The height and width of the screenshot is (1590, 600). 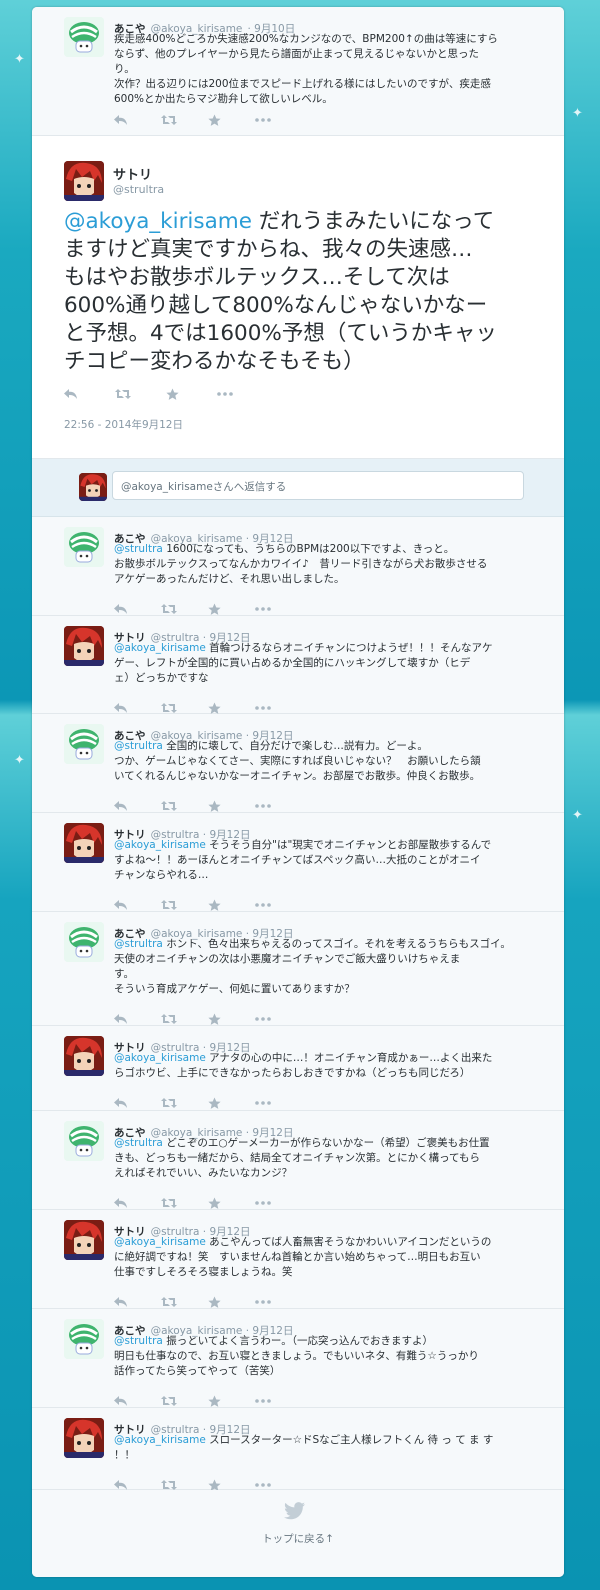 What do you see at coordinates (123, 424) in the screenshot?
I see `tweet-timestamp: 22:56 - 2014年9月12日` at bounding box center [123, 424].